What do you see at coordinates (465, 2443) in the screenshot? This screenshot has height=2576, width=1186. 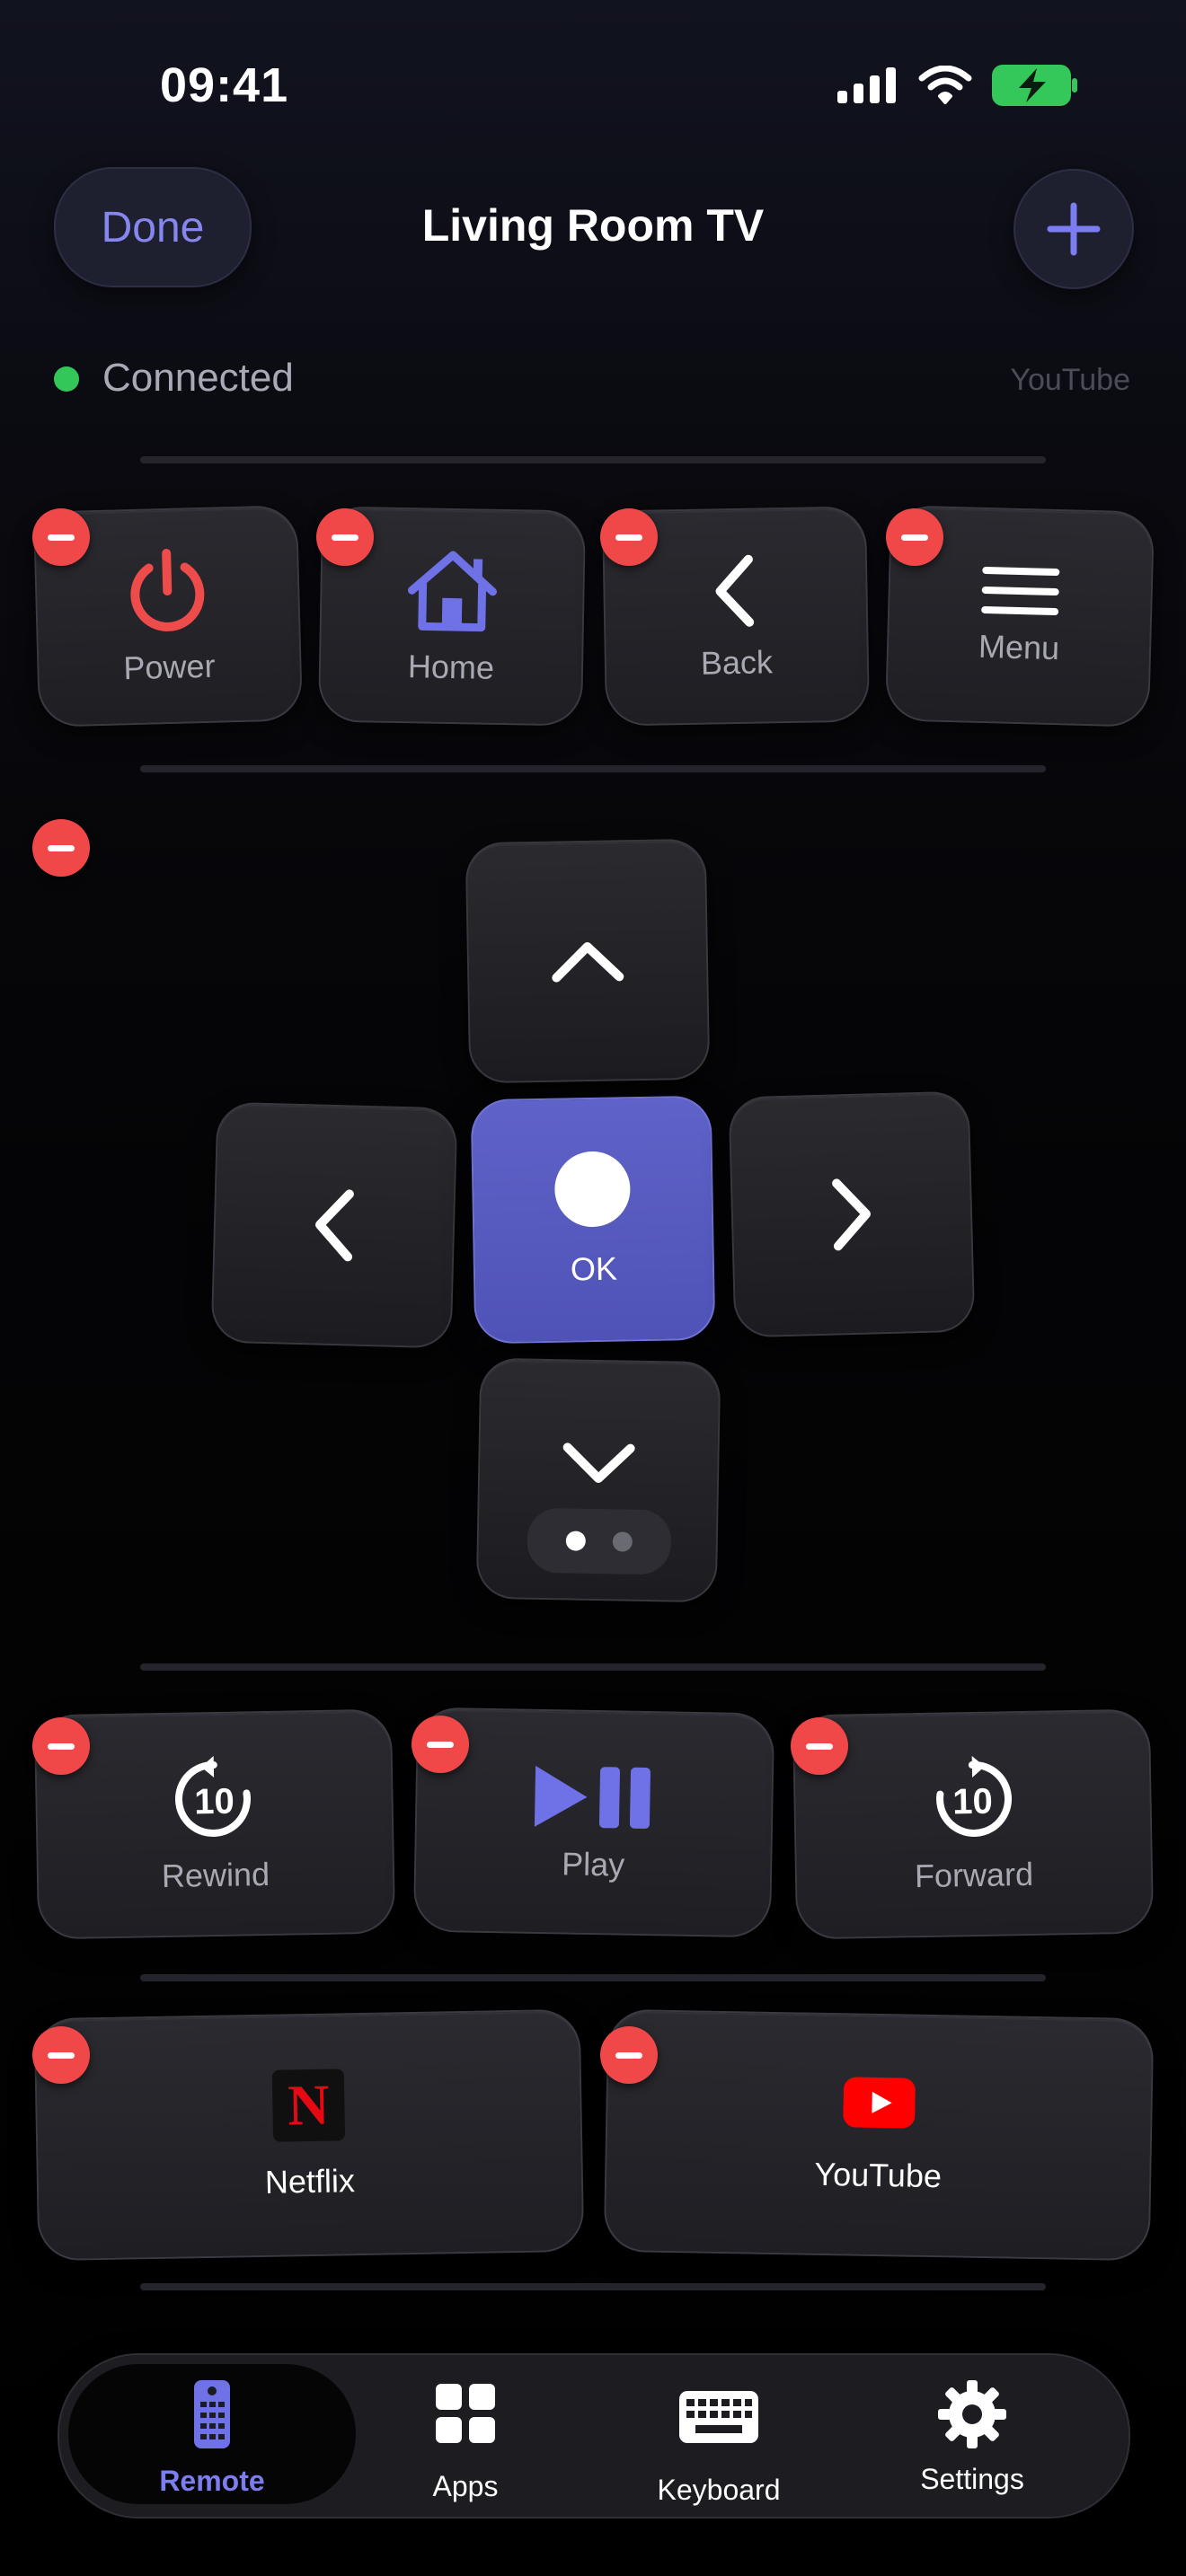 I see `tab-apps: Apps` at bounding box center [465, 2443].